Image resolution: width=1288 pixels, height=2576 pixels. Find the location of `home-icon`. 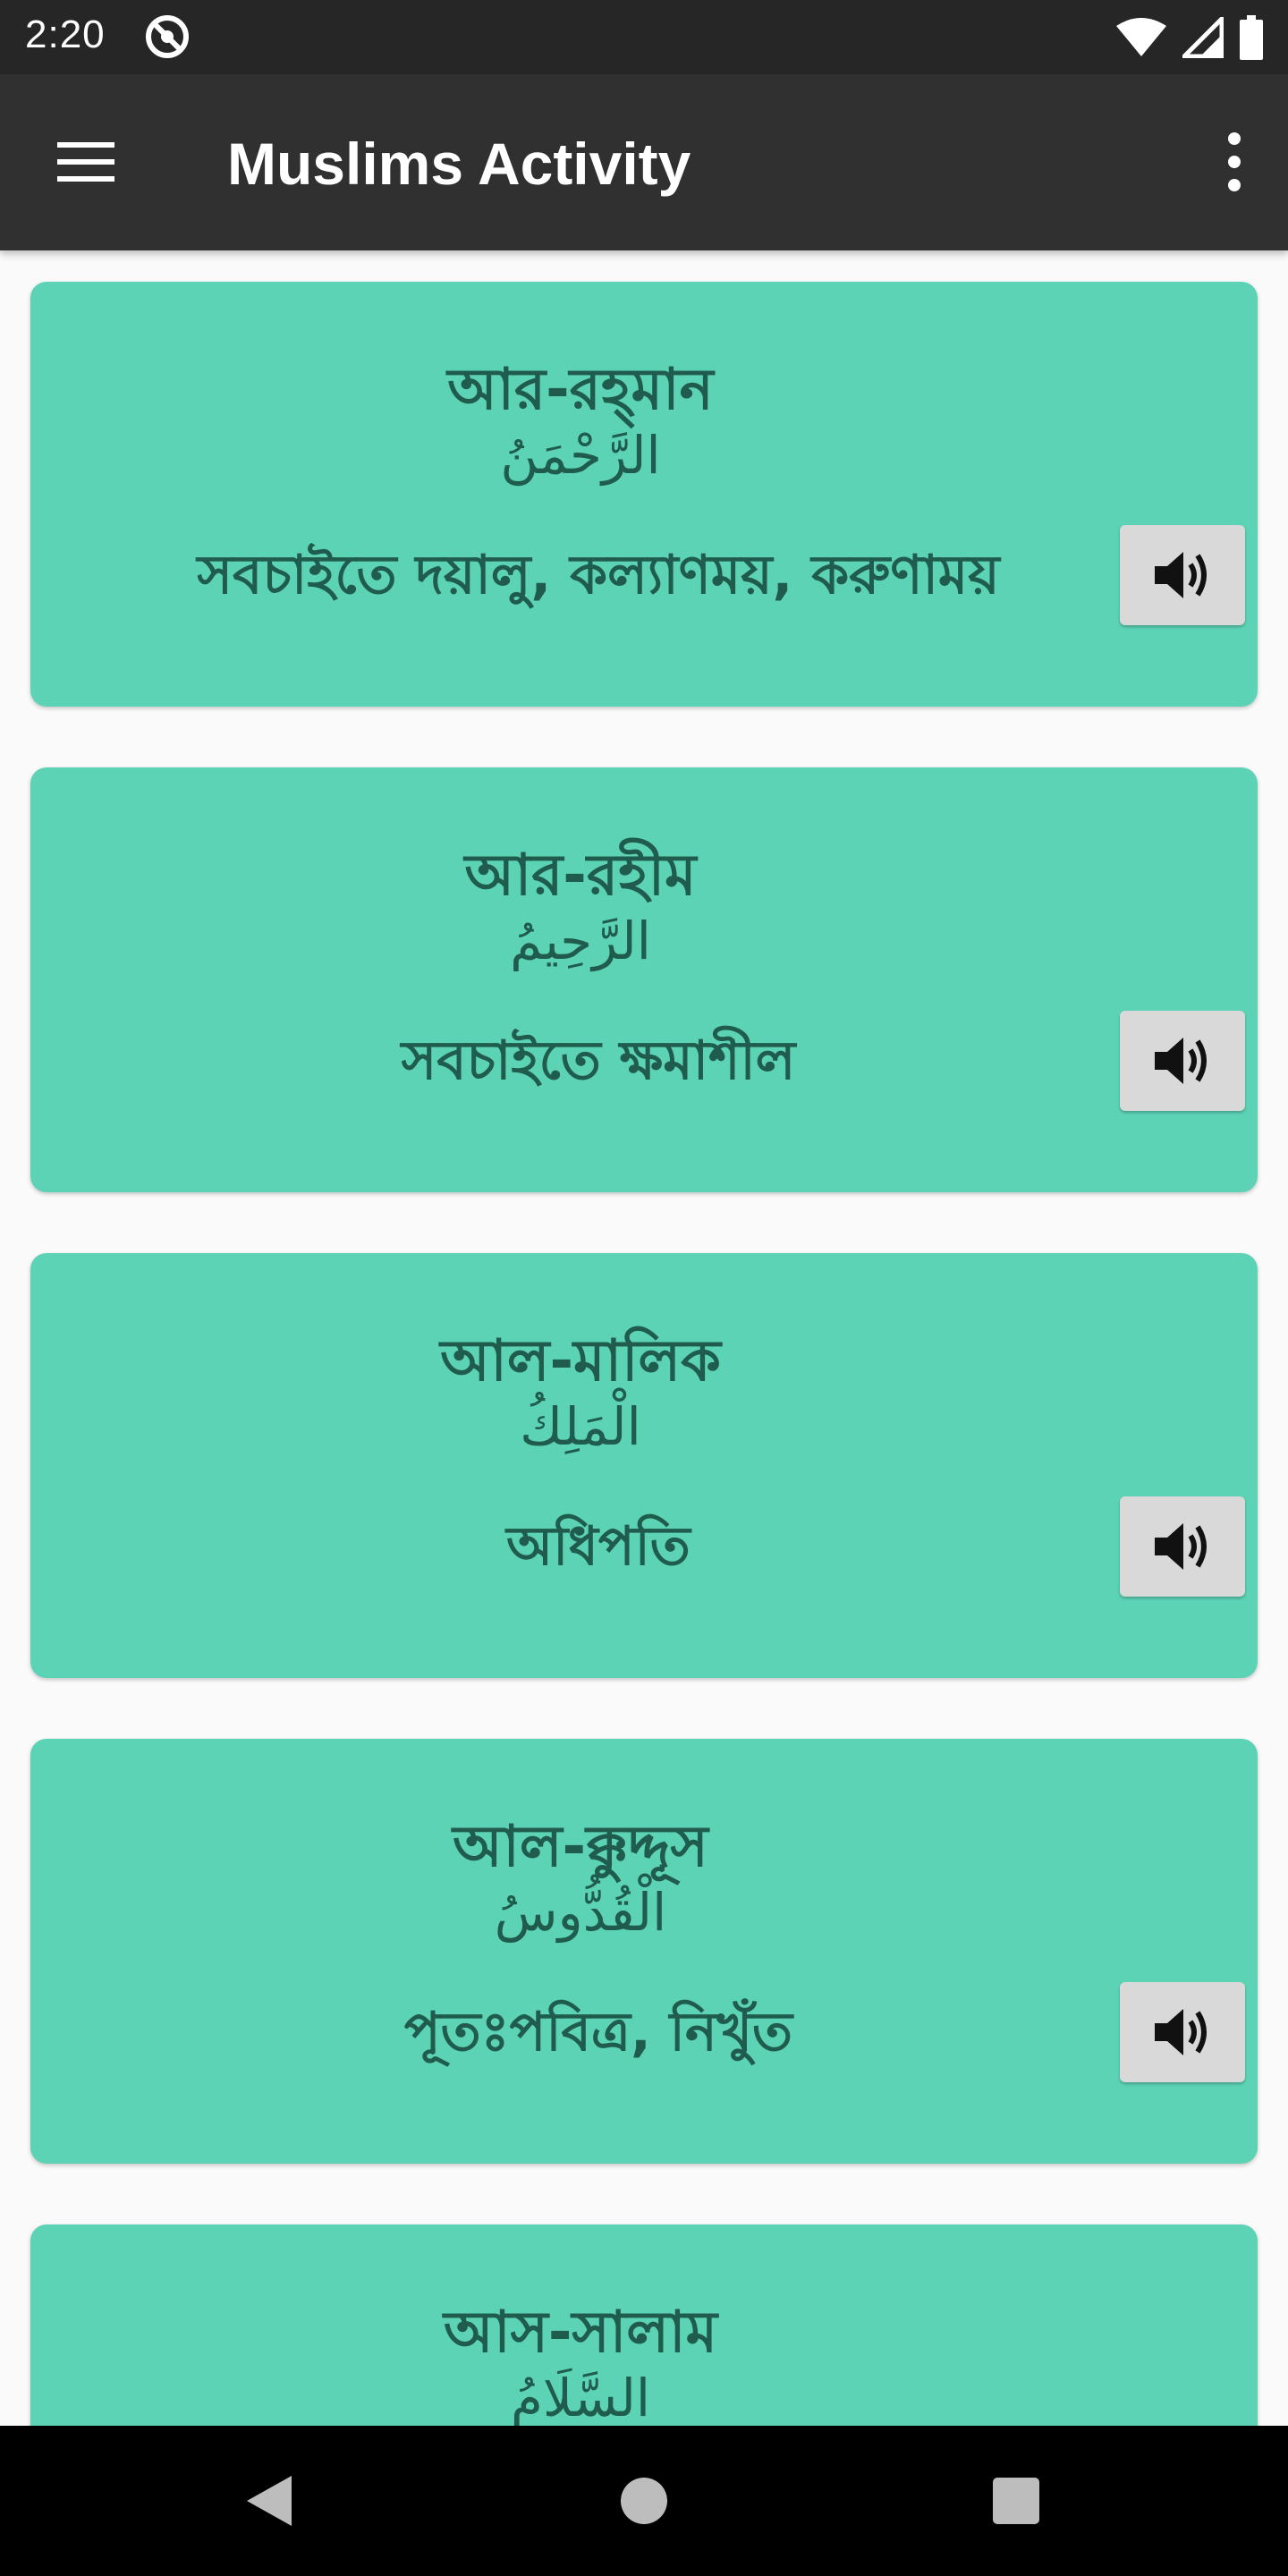

home-icon is located at coordinates (644, 2501).